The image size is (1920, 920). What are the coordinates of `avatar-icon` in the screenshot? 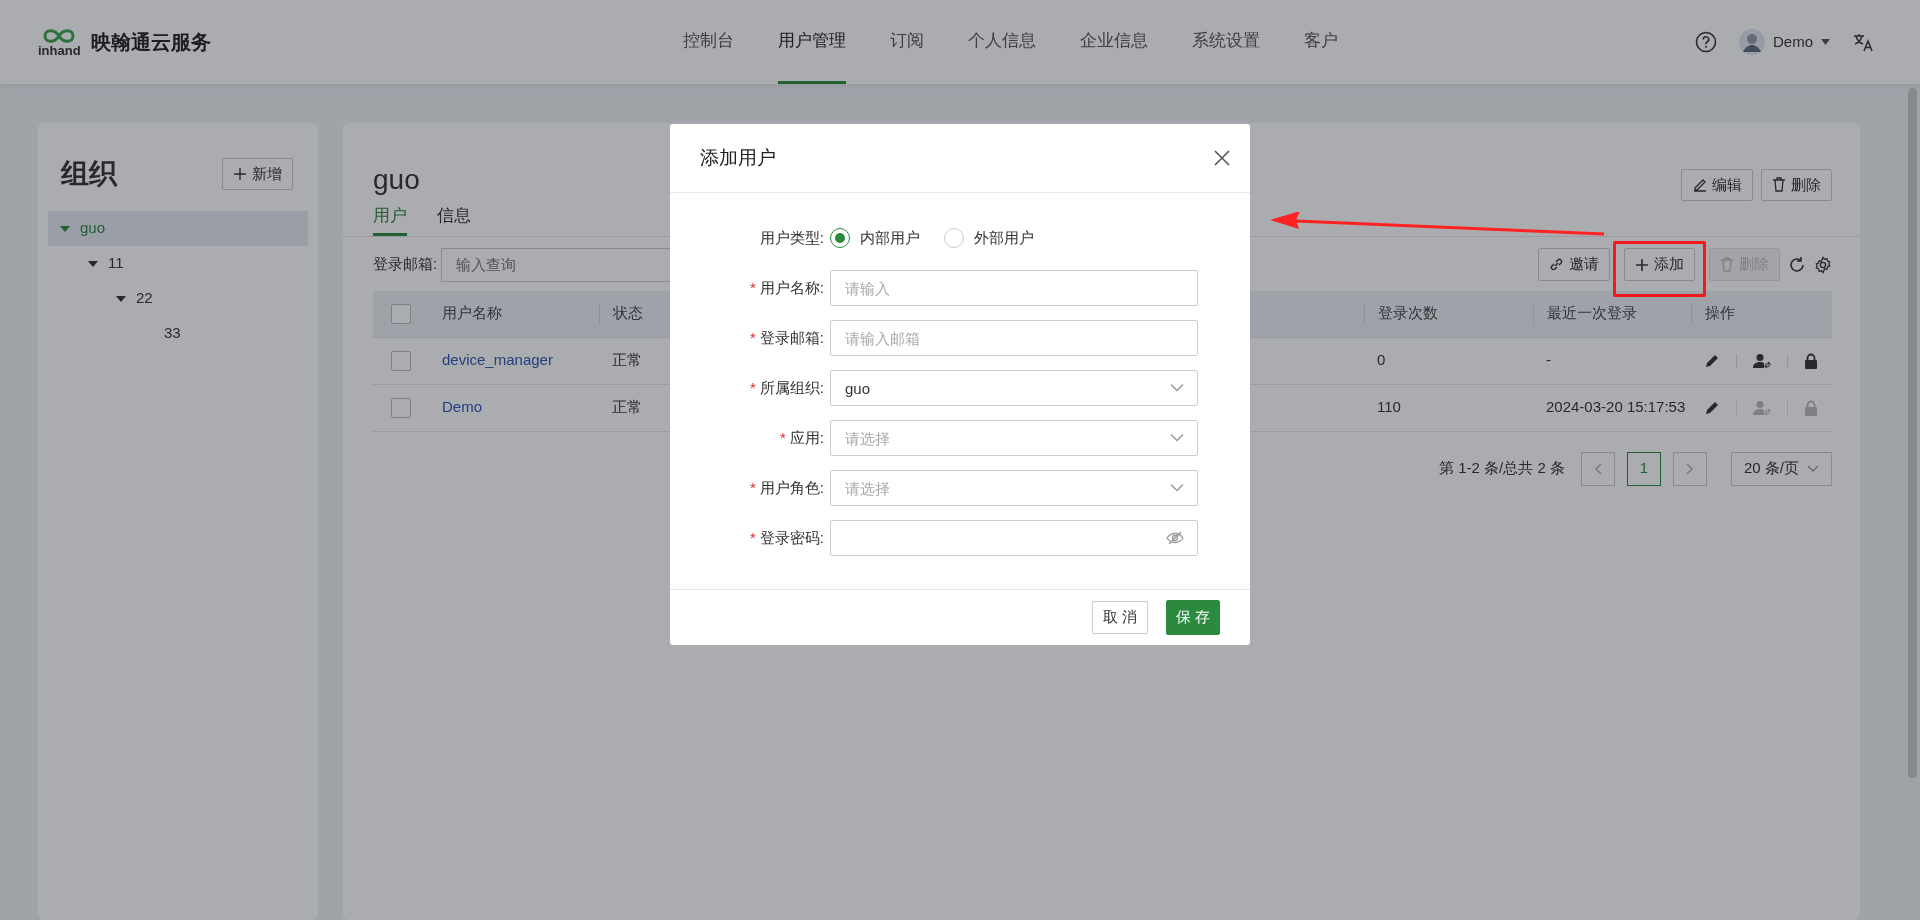 It's located at (1752, 42).